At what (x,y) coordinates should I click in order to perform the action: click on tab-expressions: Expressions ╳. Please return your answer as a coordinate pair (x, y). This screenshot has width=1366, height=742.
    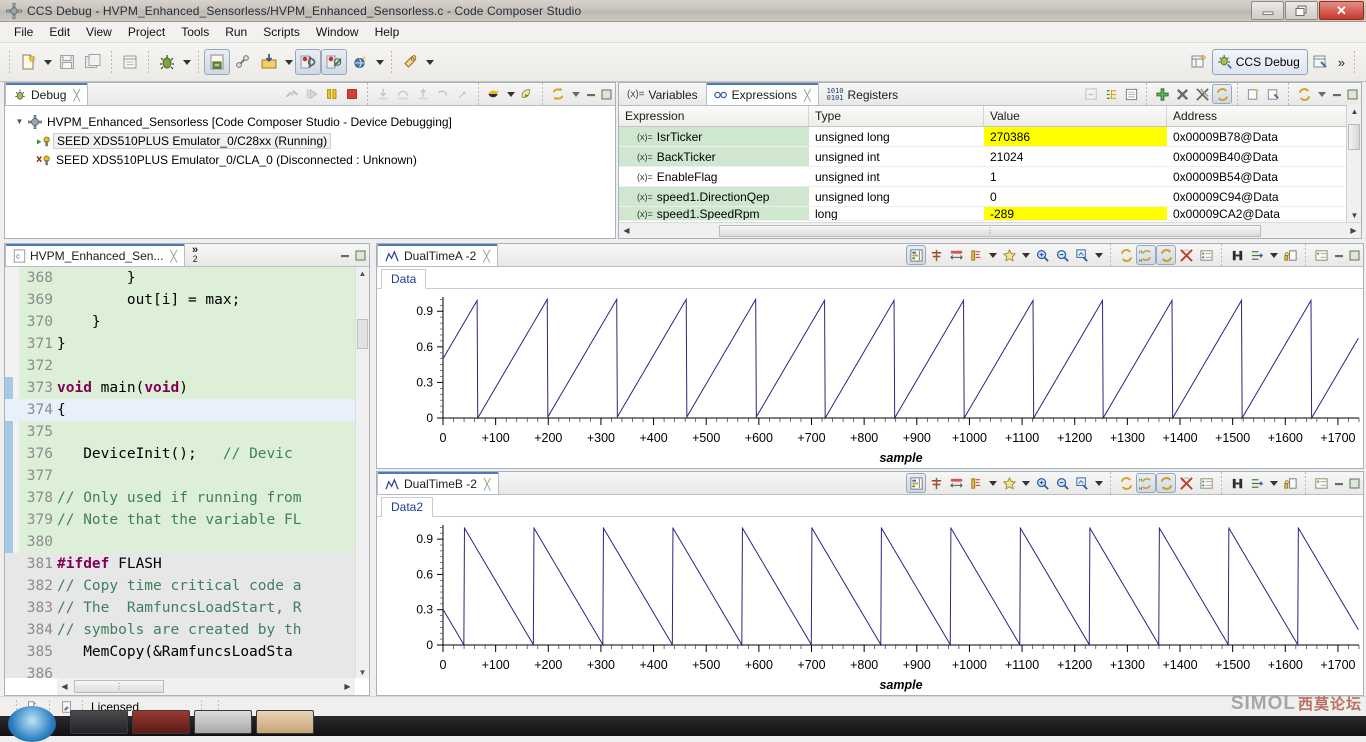
    Looking at the image, I should click on (762, 94).